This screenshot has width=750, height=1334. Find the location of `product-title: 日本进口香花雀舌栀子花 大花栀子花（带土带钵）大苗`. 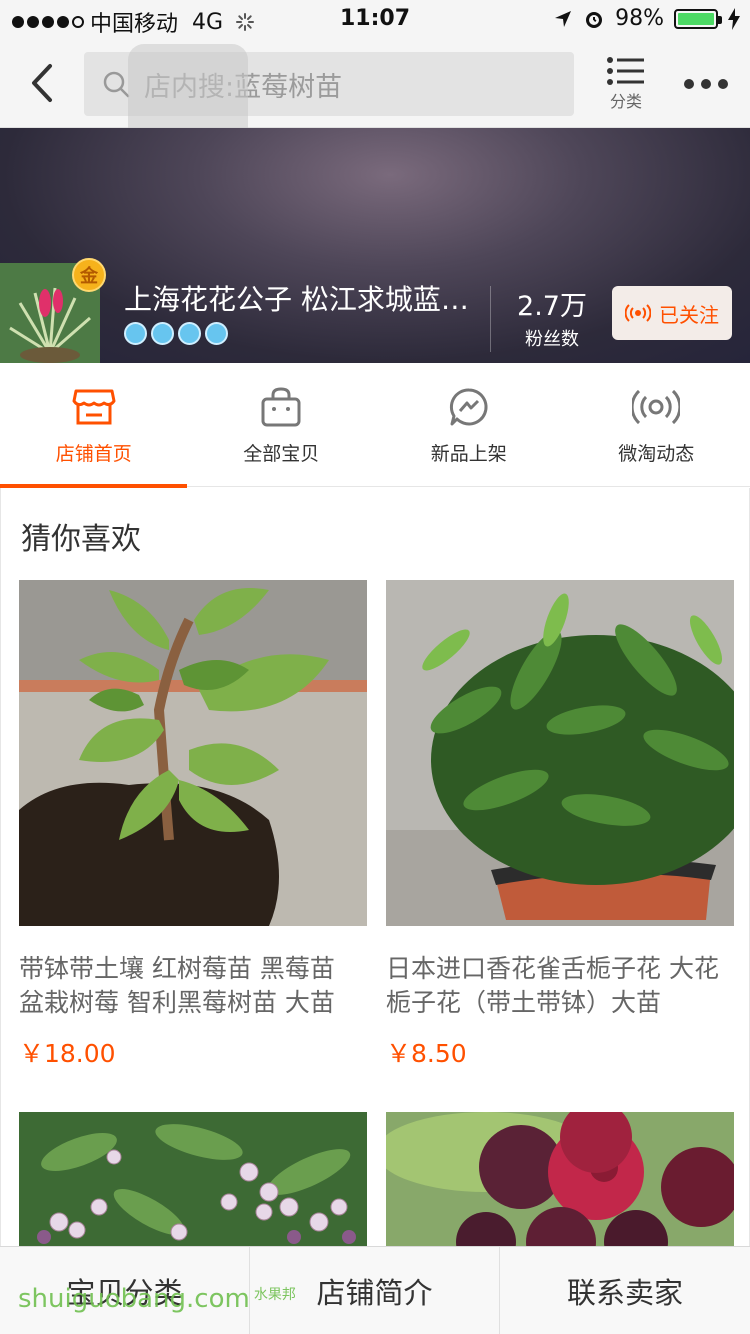

product-title: 日本进口香花雀舌栀子花 大花栀子花（带土带钵）大苗 is located at coordinates (552, 985).